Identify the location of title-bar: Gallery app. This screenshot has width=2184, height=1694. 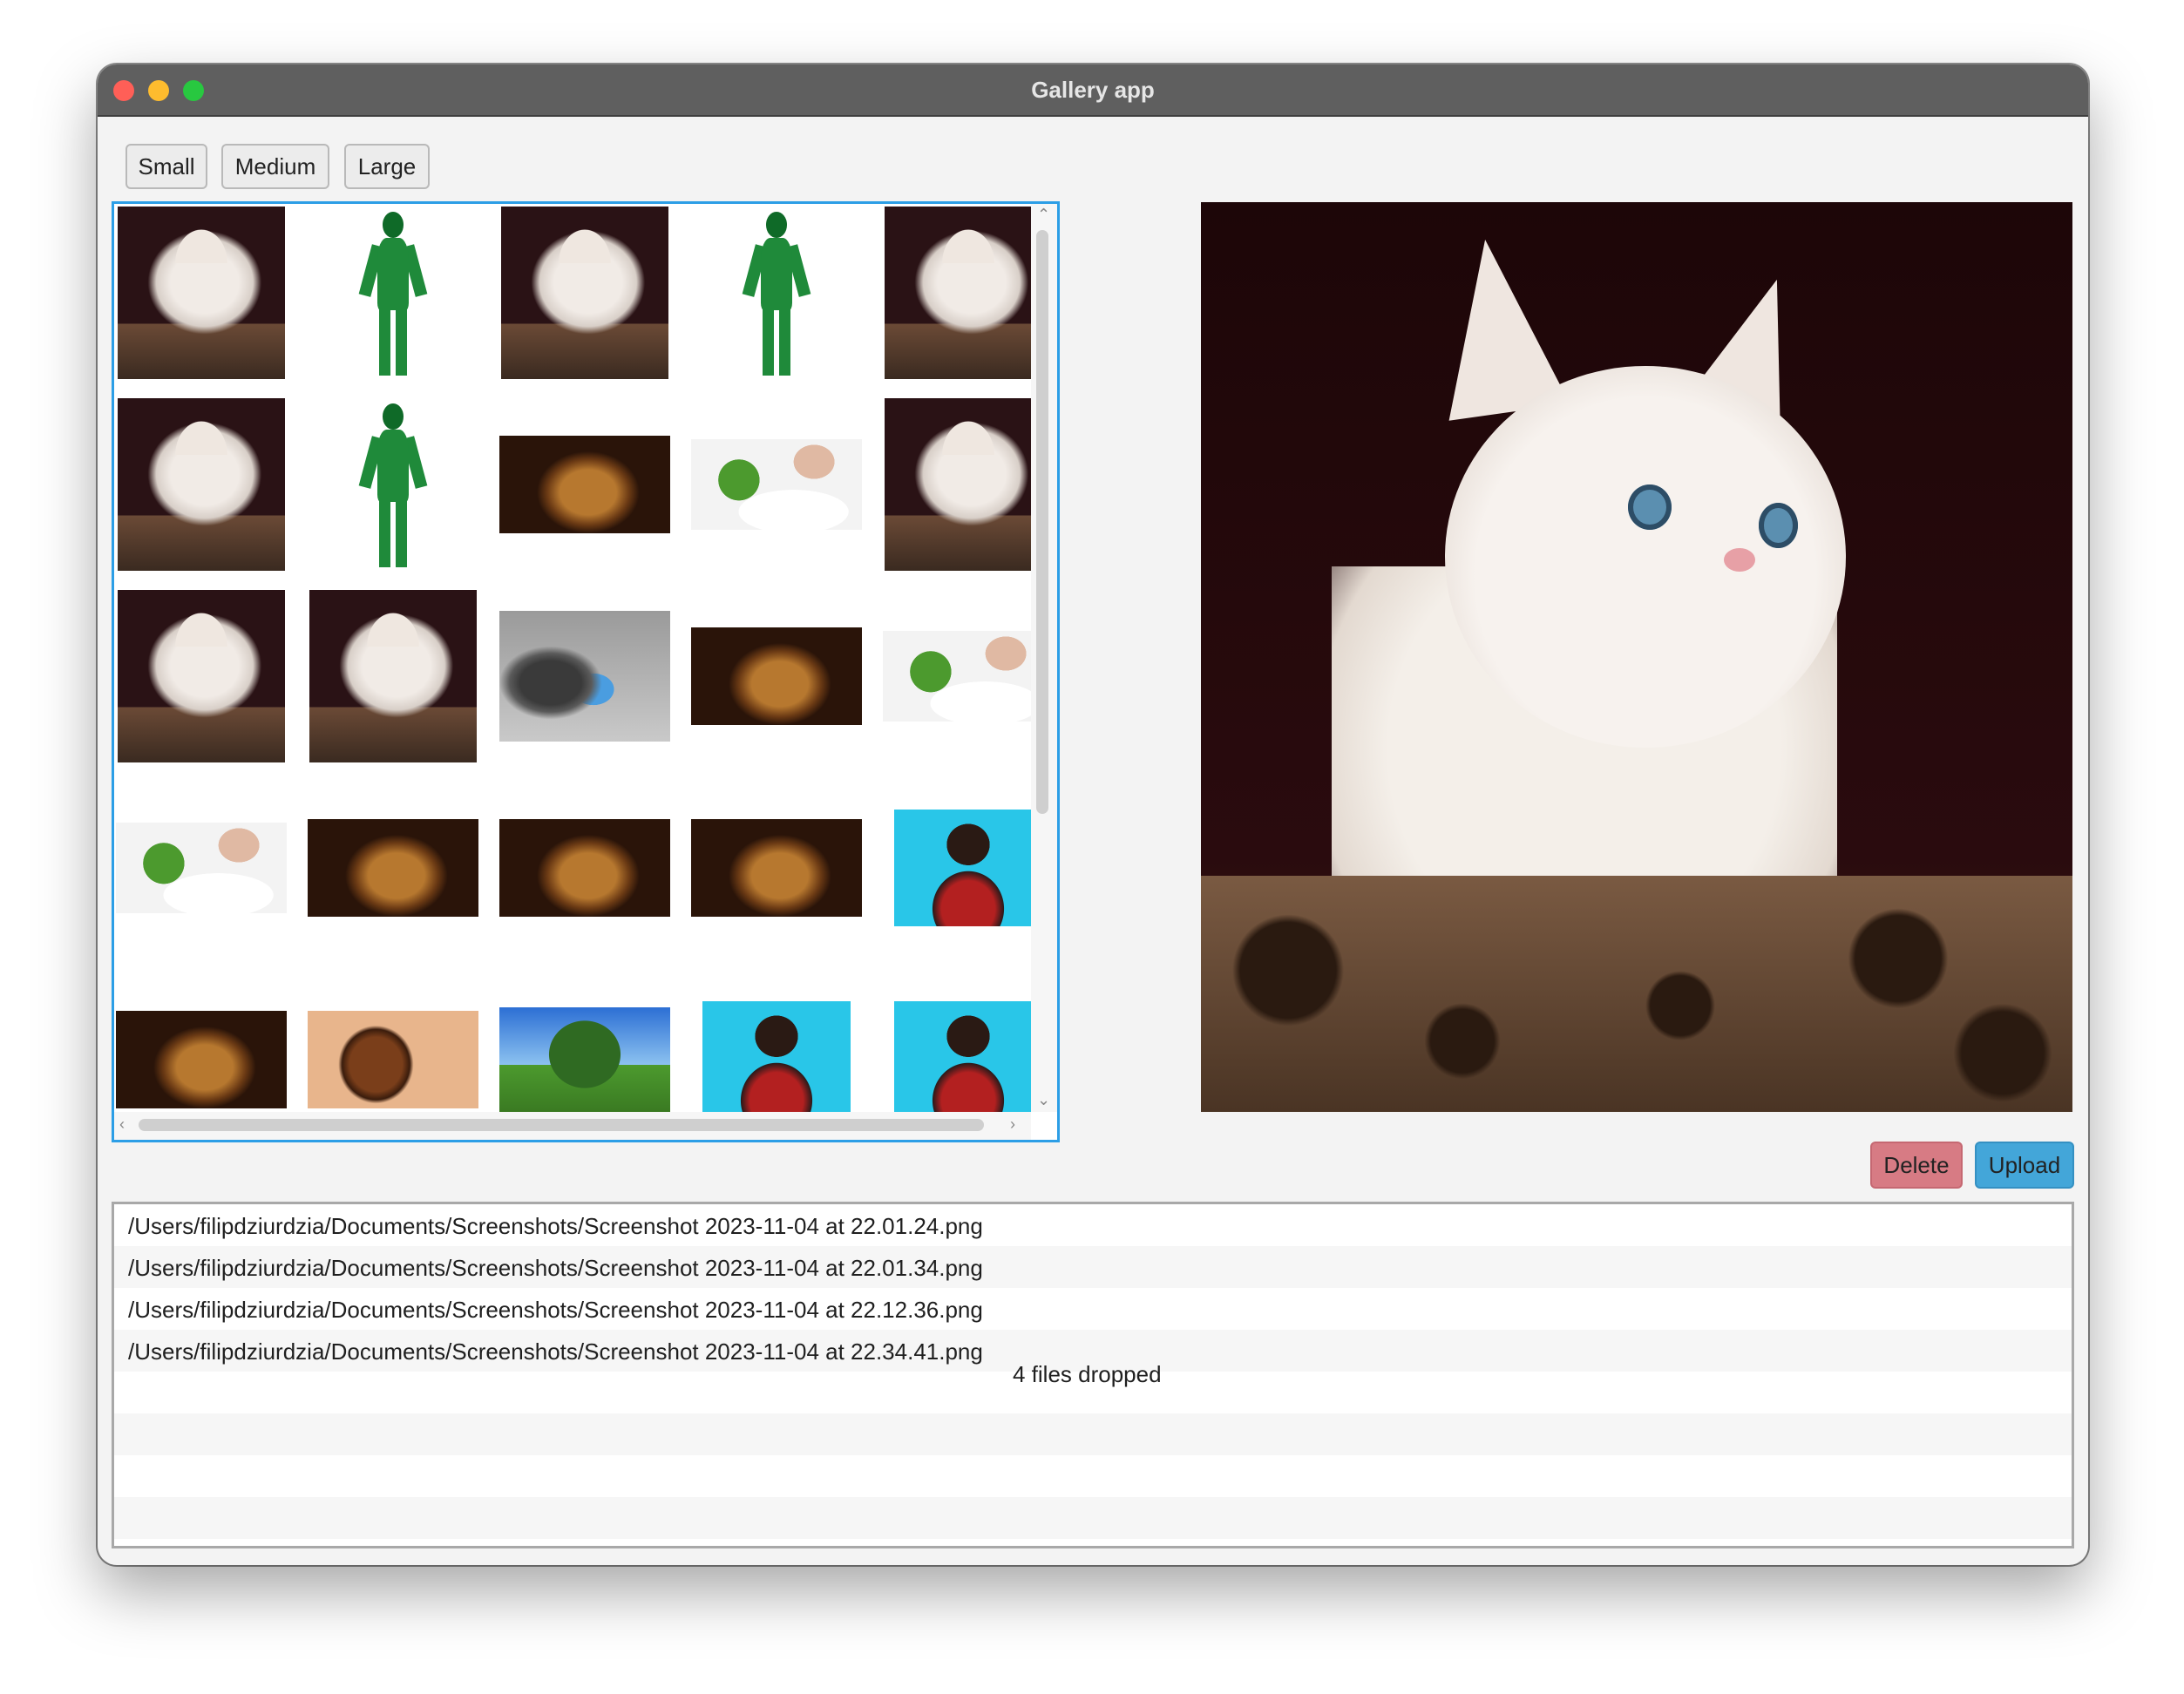
(1093, 90).